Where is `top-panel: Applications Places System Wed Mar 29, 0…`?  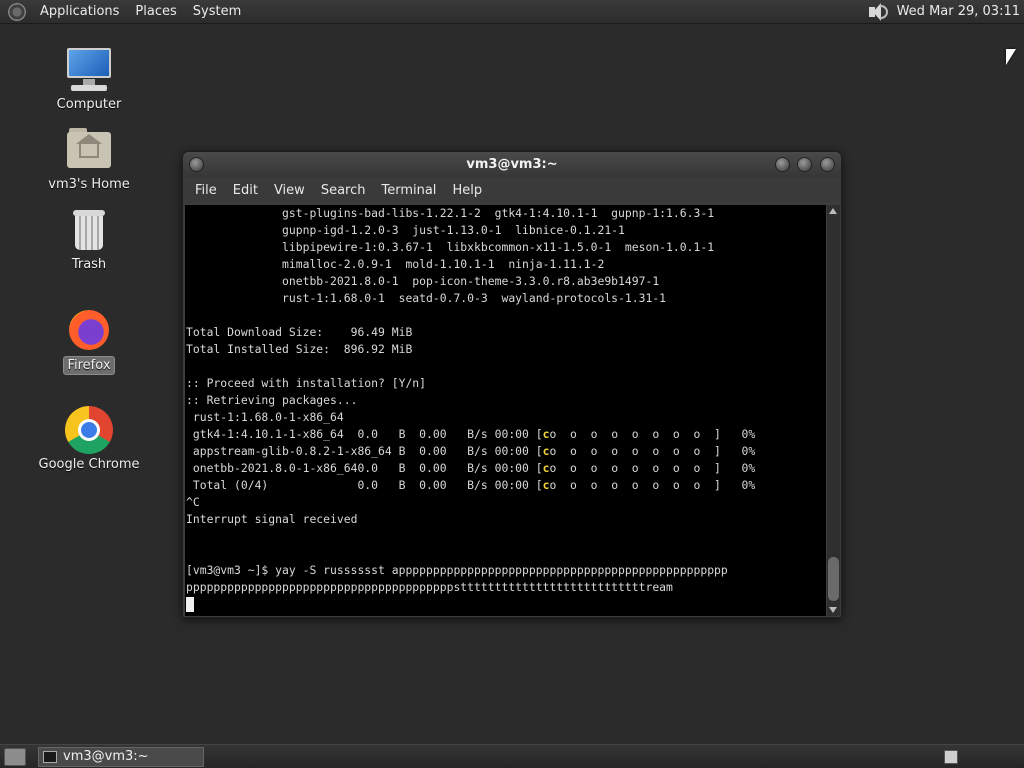 top-panel: Applications Places System Wed Mar 29, 0… is located at coordinates (512, 12).